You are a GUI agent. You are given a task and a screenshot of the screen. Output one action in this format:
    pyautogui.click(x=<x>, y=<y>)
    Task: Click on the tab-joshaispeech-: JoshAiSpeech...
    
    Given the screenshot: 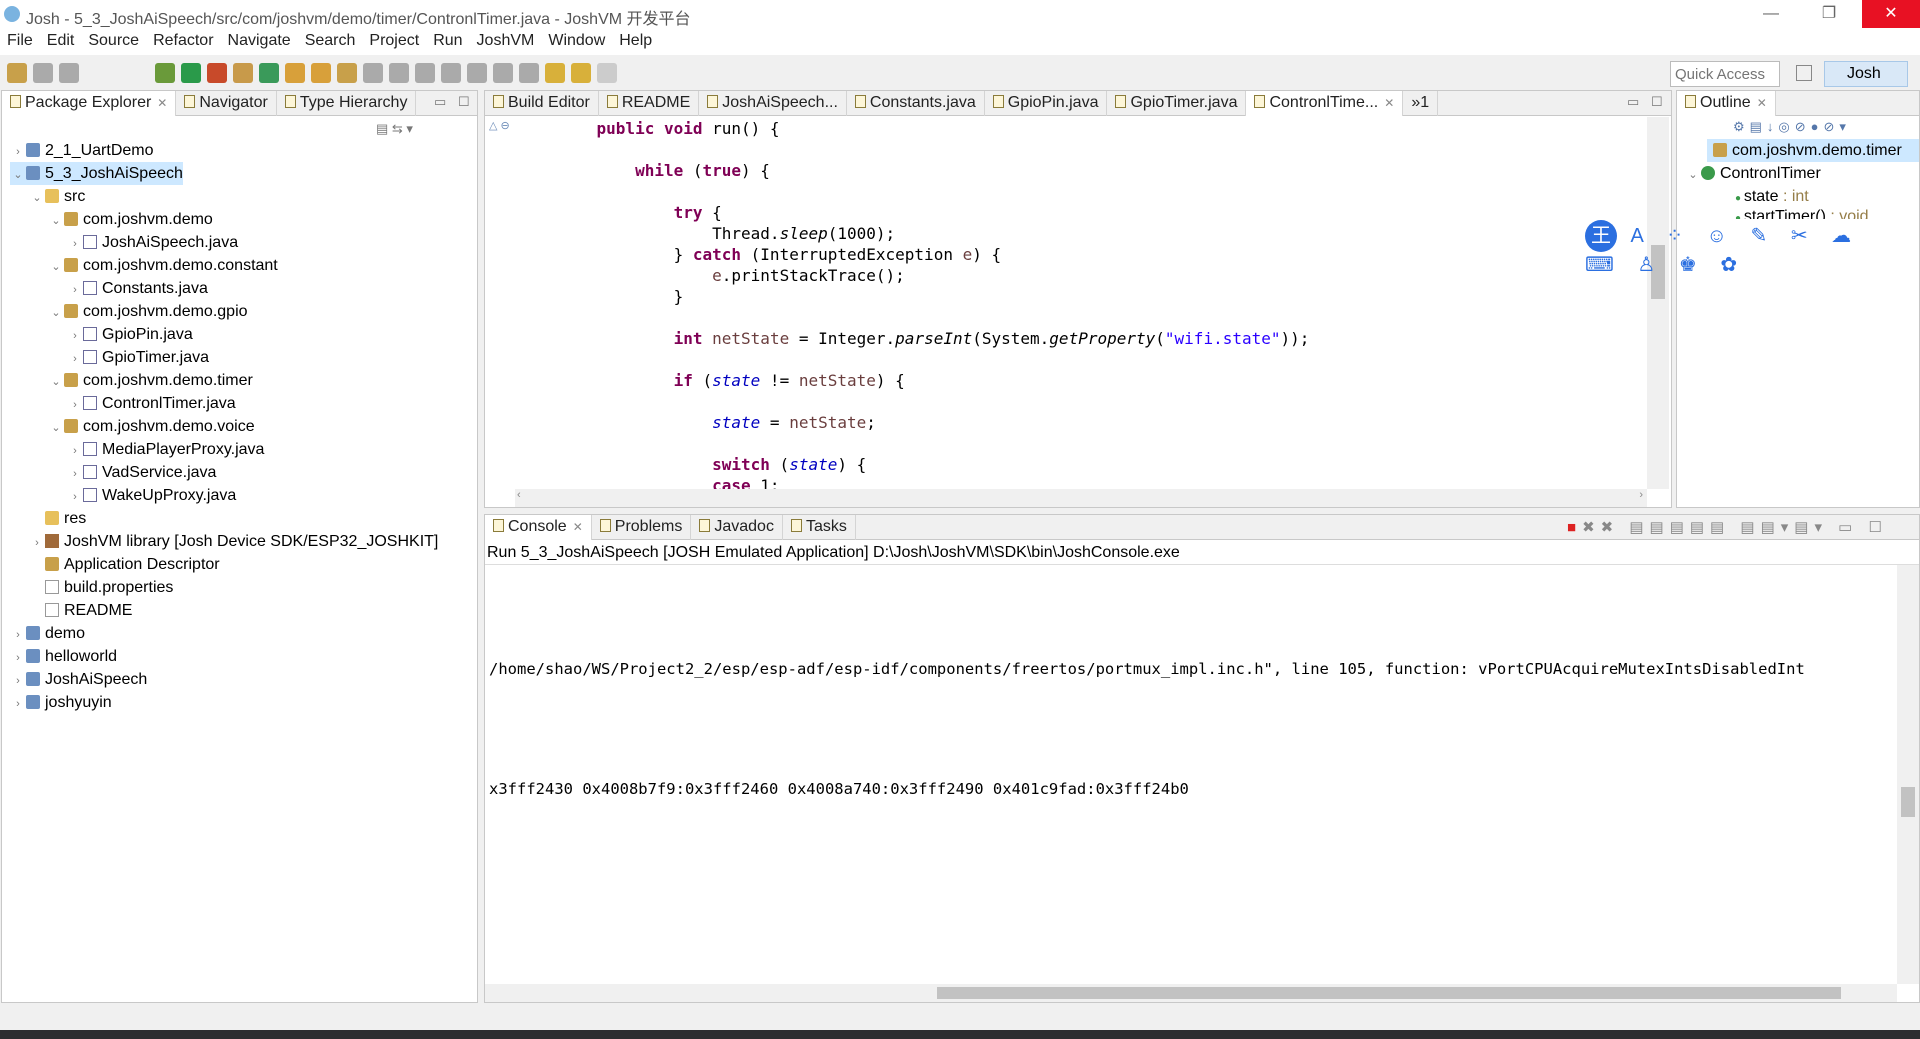 What is the action you would take?
    pyautogui.click(x=773, y=103)
    